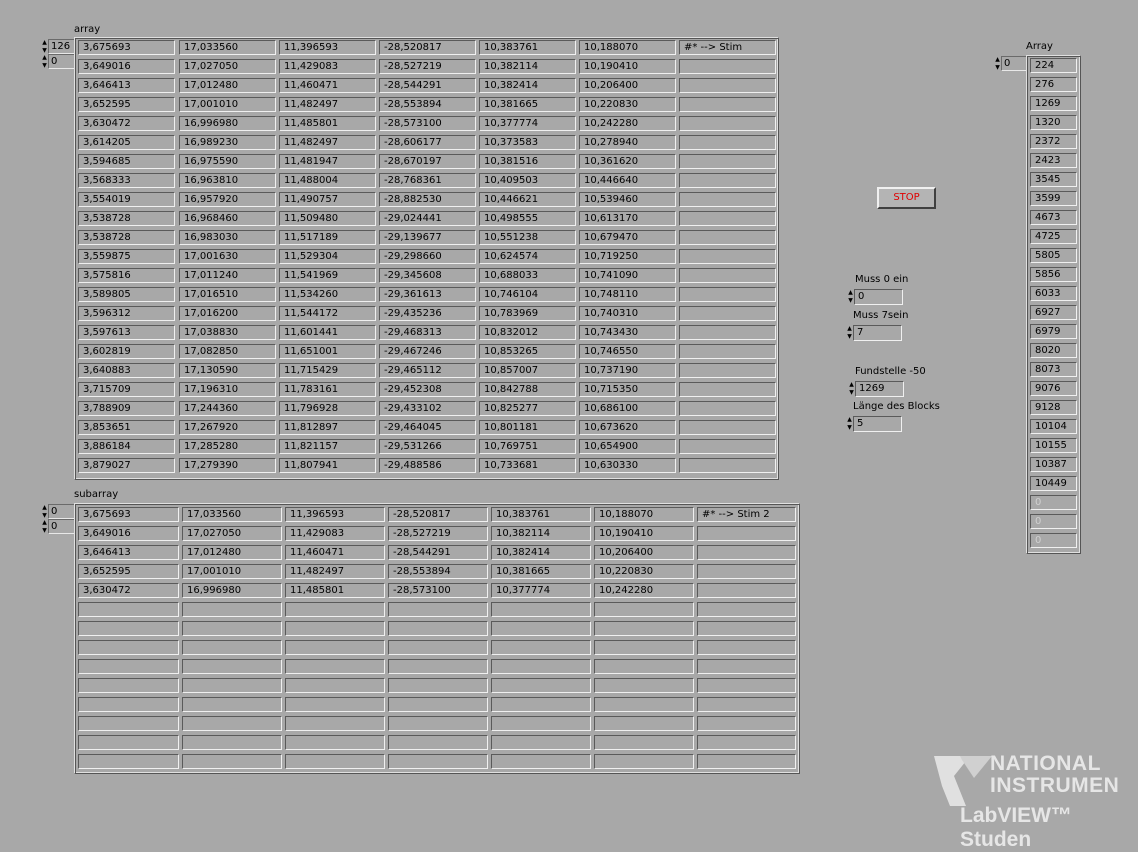  Describe the element at coordinates (327, 427) in the screenshot. I see `table-cell: 11,812897` at that location.